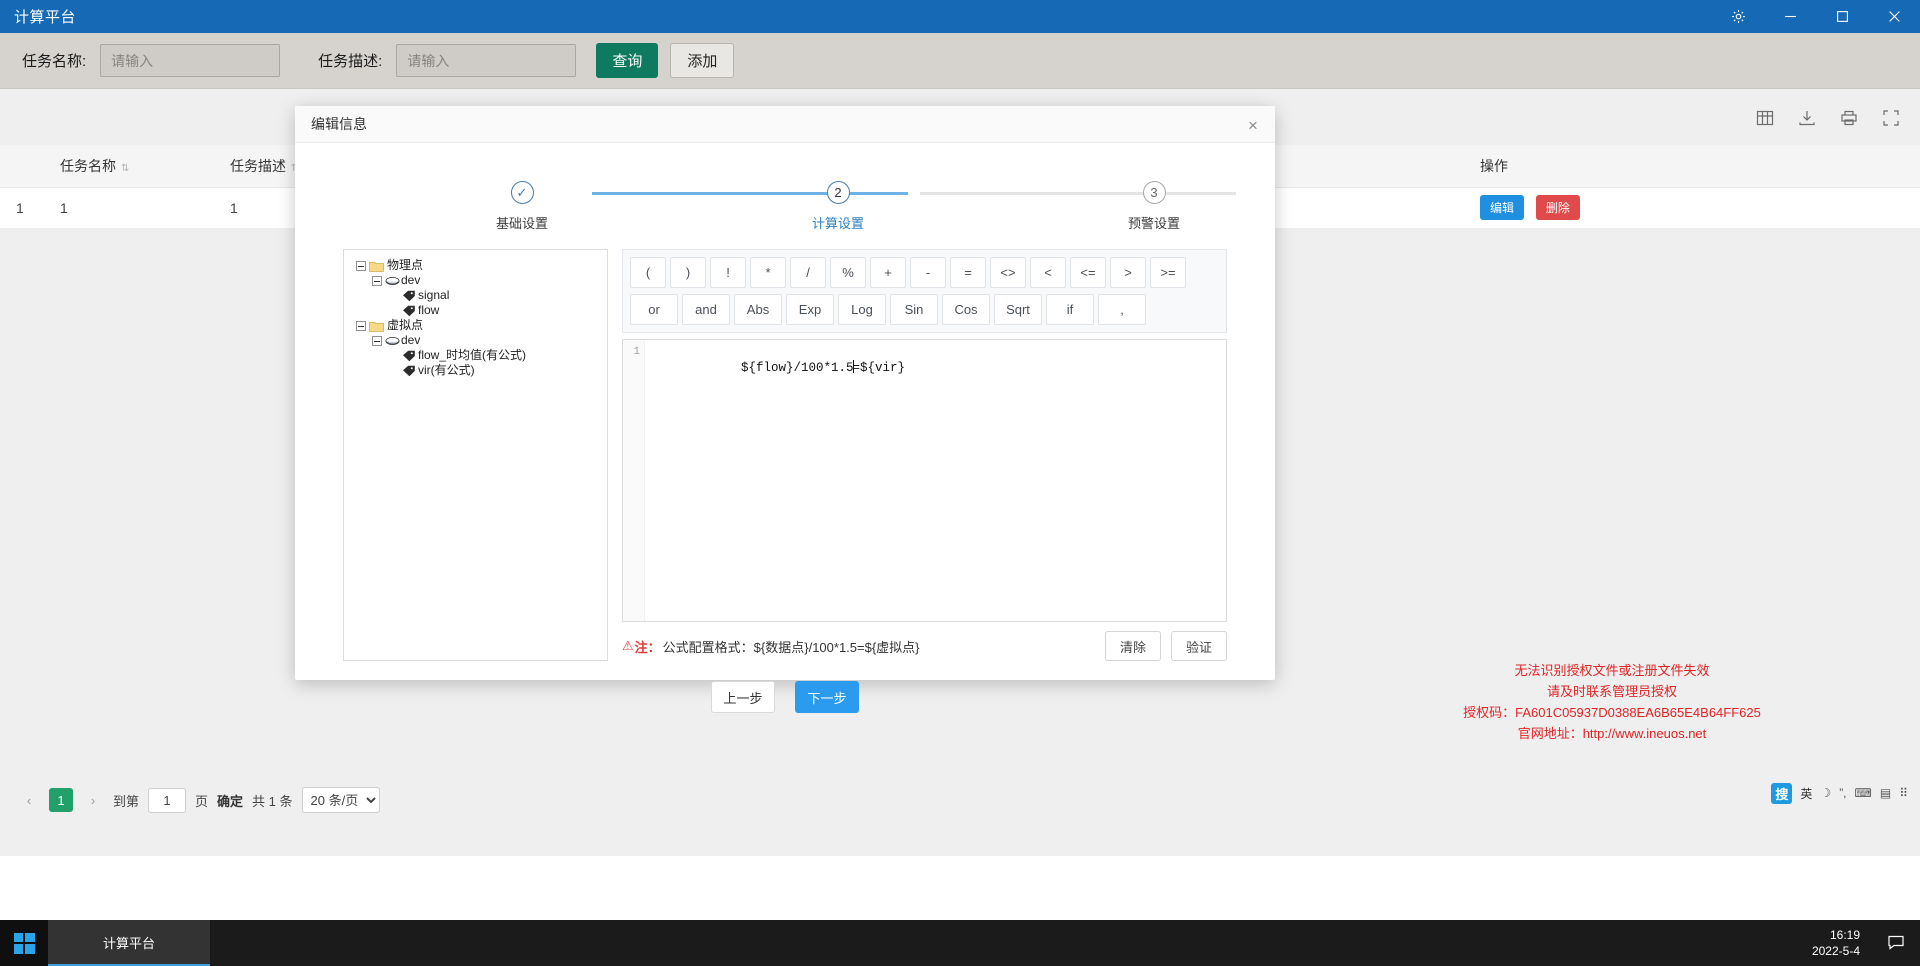  I want to click on op-right-paren: ), so click(688, 272).